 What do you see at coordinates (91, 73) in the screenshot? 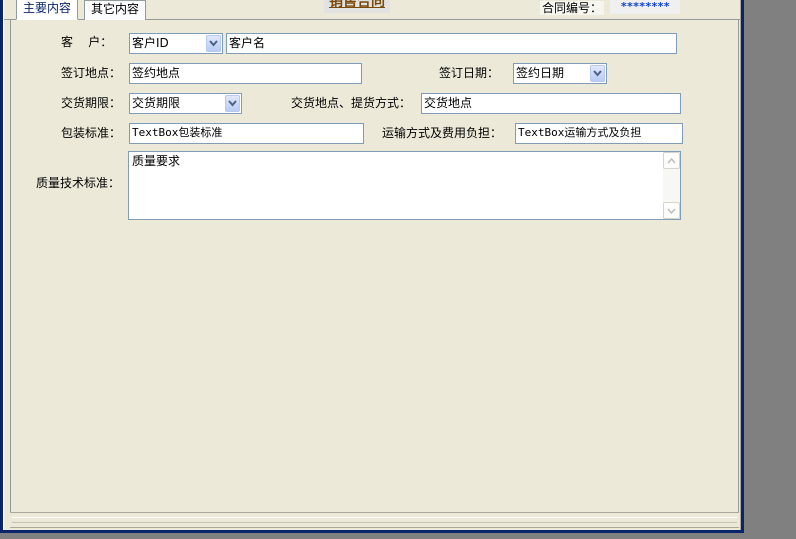
I see `sign-place-label: 签订地点：` at bounding box center [91, 73].